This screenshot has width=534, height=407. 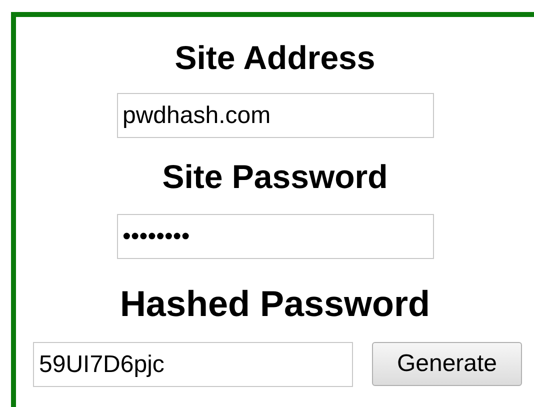 What do you see at coordinates (275, 177) in the screenshot?
I see `site-password-heading: Site Password` at bounding box center [275, 177].